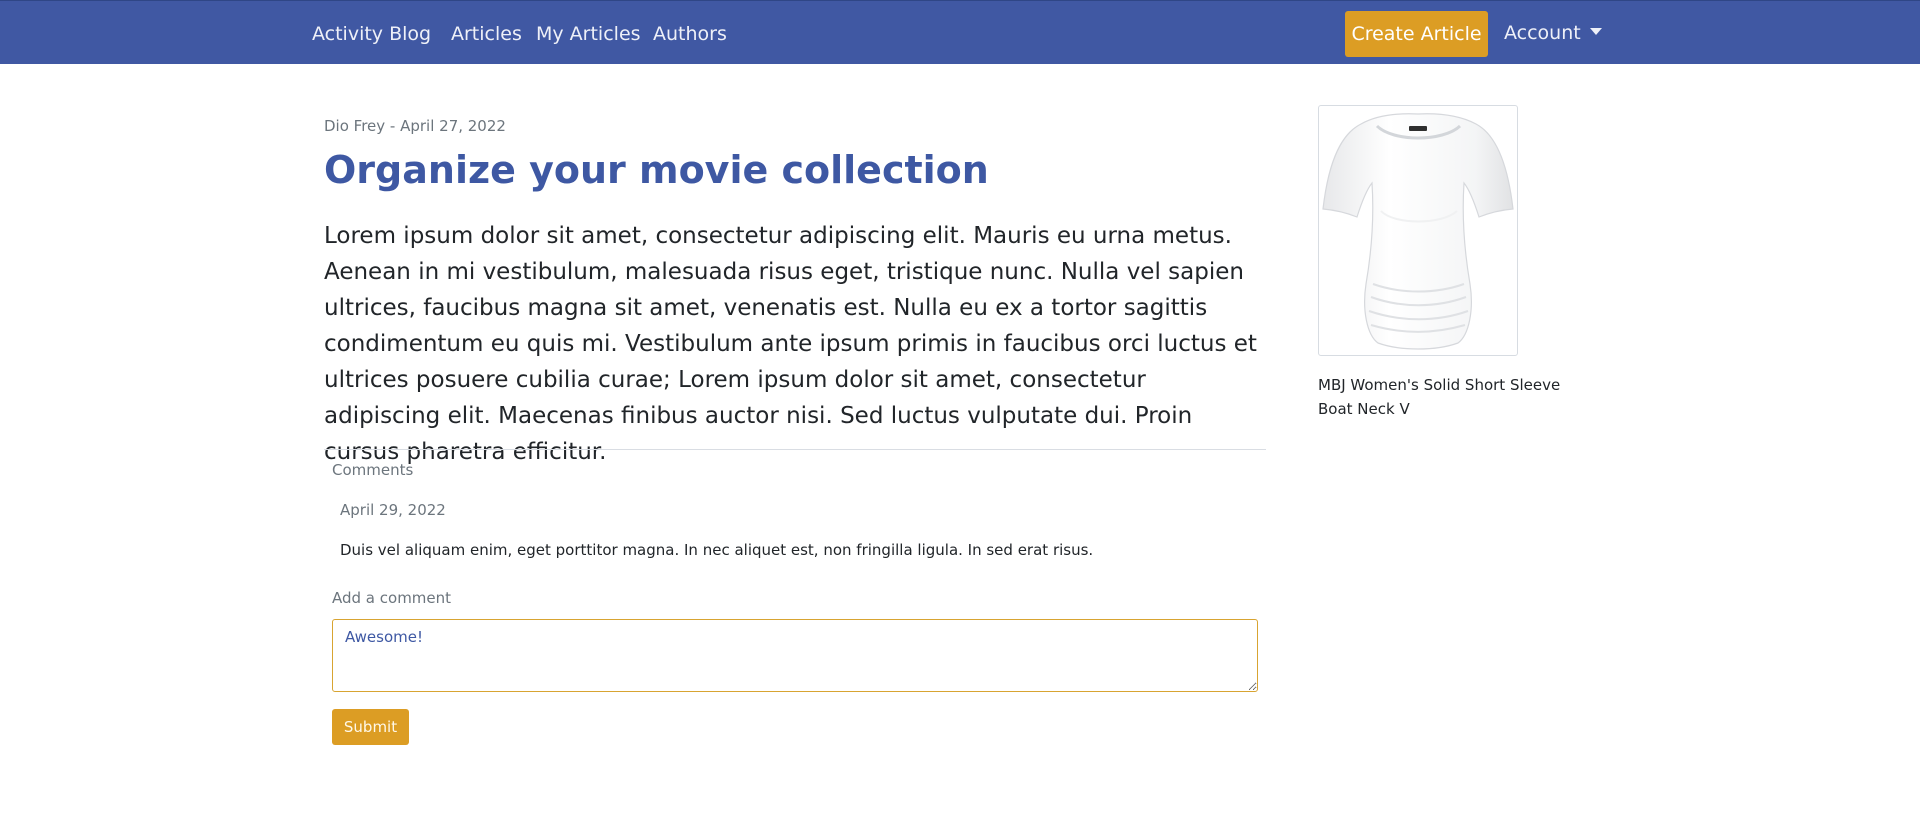  Describe the element at coordinates (392, 598) in the screenshot. I see `add-comment-label: Add a comment` at that location.